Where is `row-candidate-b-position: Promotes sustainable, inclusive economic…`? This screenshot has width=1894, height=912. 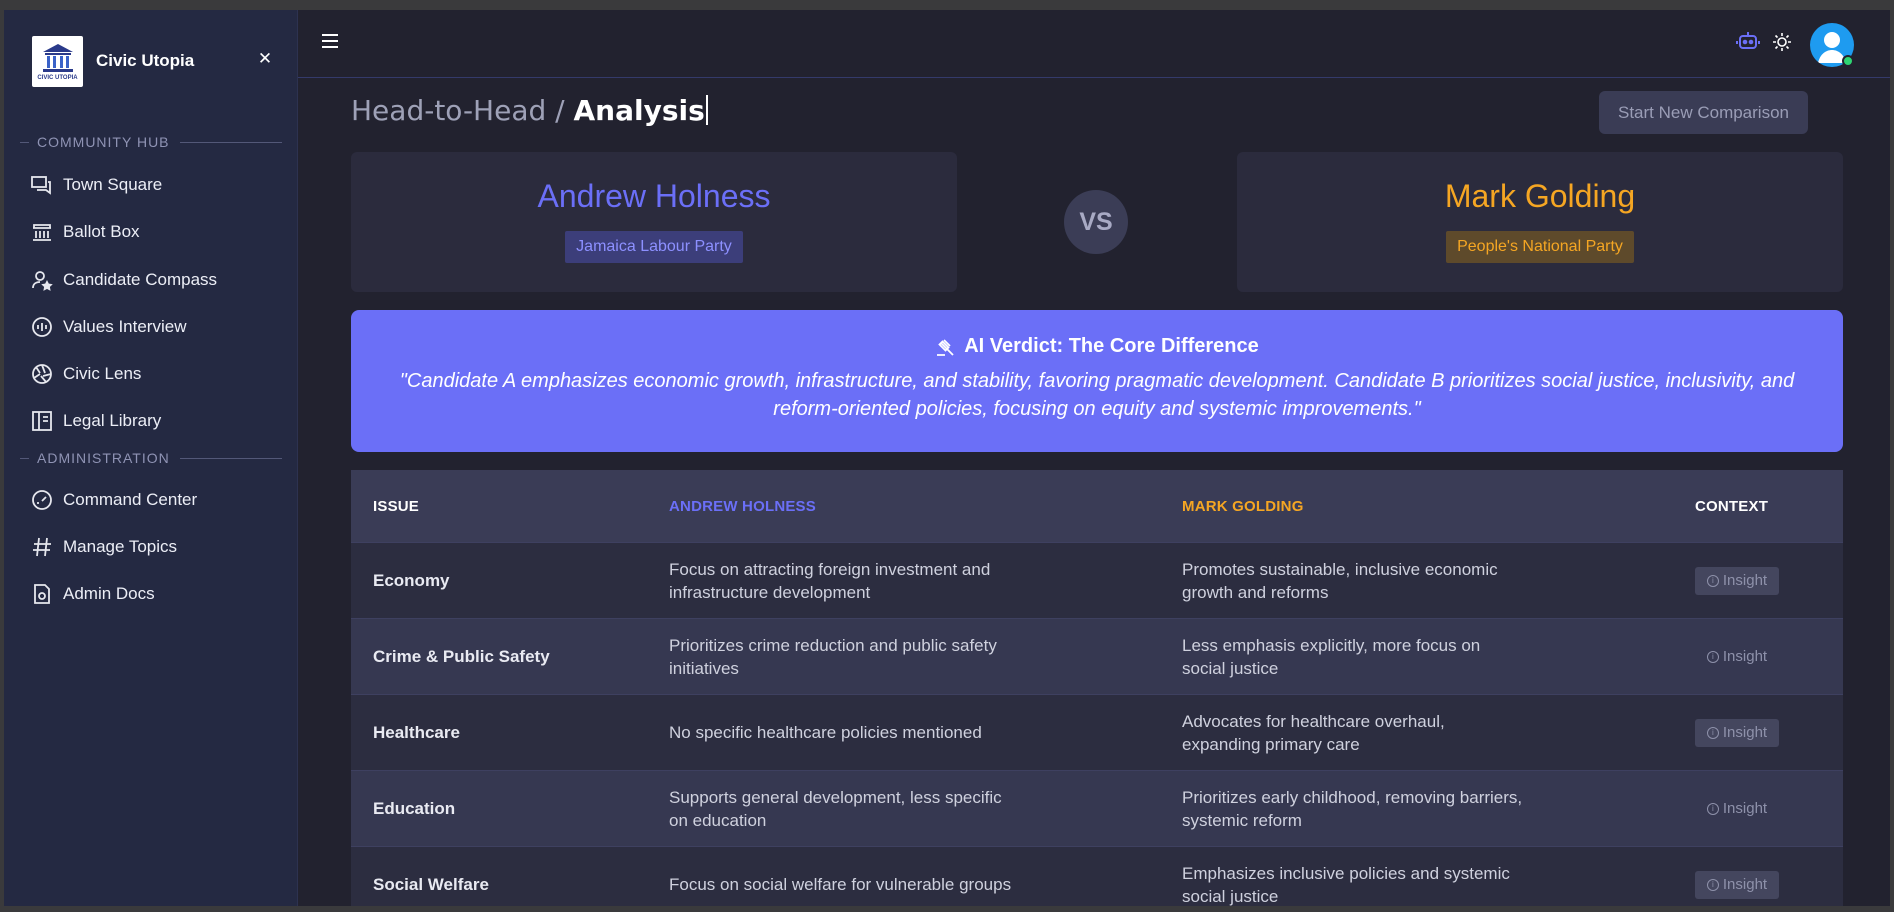
row-candidate-b-position: Promotes sustainable, inclusive economic… is located at coordinates (1340, 580).